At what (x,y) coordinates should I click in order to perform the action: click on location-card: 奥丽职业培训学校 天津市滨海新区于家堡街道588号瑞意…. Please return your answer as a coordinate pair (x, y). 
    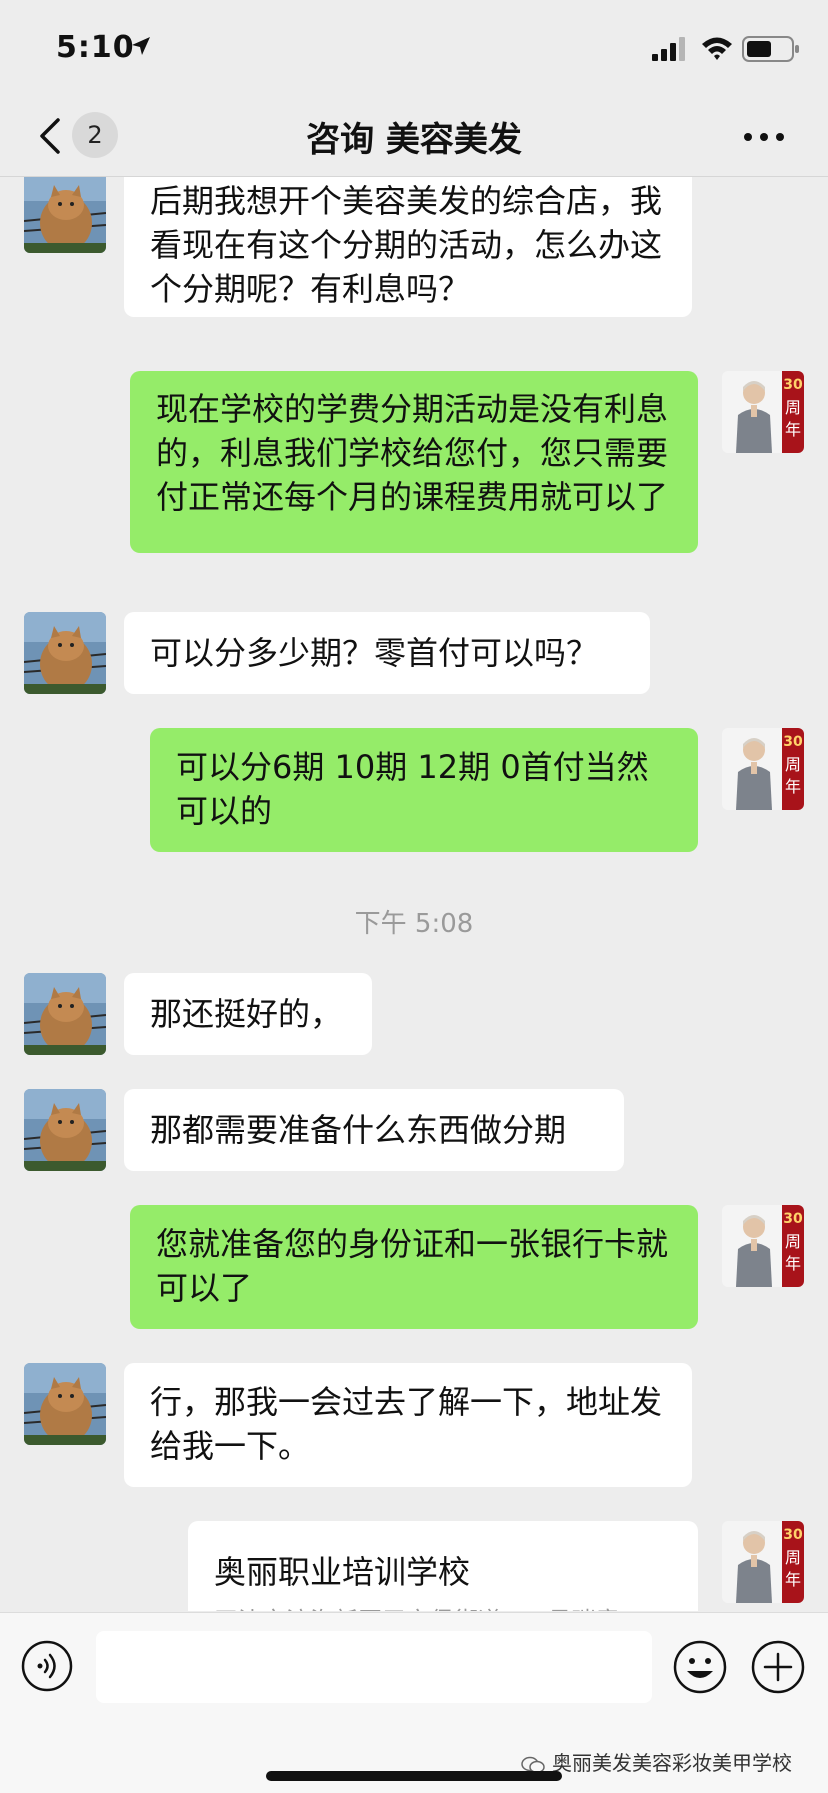
    Looking at the image, I should click on (443, 1566).